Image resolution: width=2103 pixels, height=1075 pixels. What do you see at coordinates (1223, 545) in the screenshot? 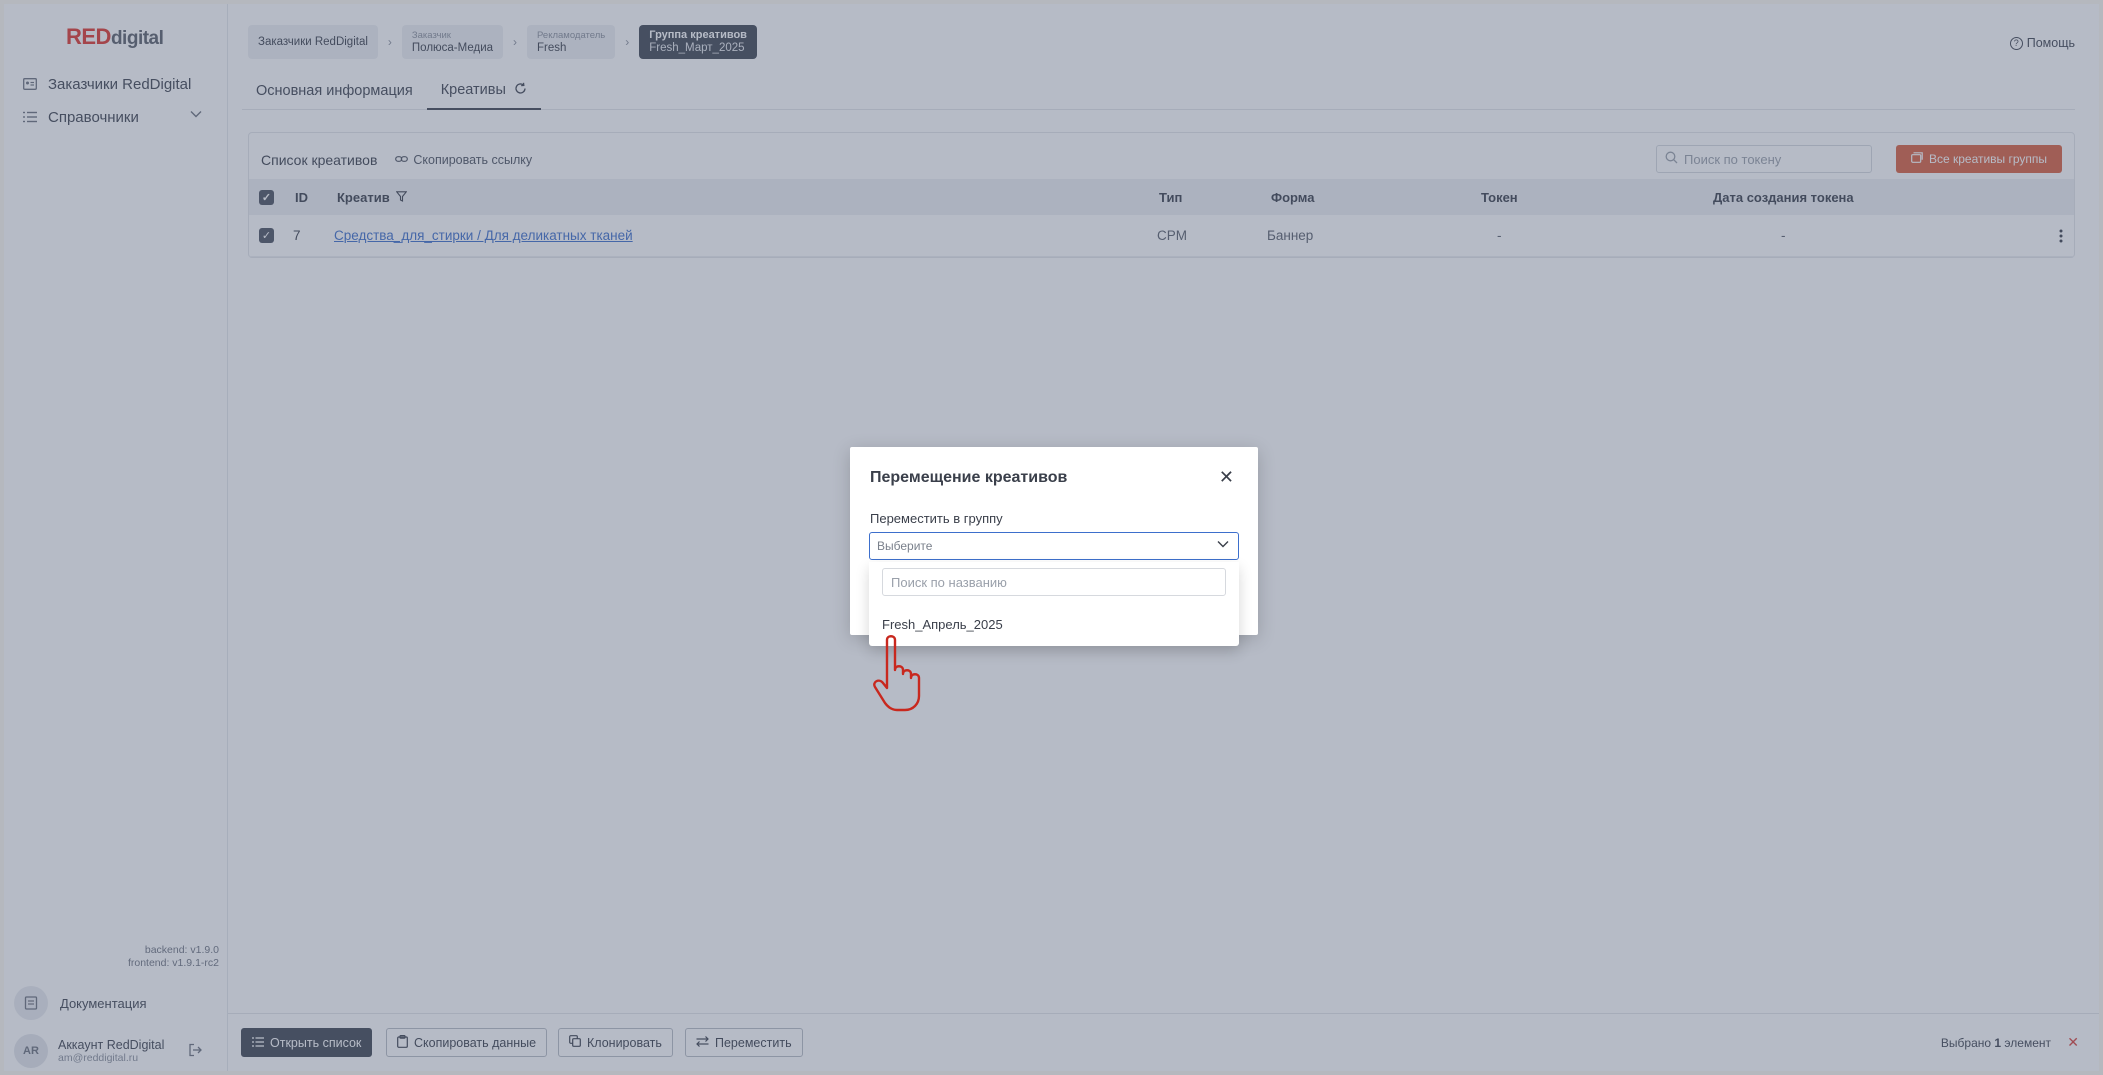
I see `chevron-down-icon` at bounding box center [1223, 545].